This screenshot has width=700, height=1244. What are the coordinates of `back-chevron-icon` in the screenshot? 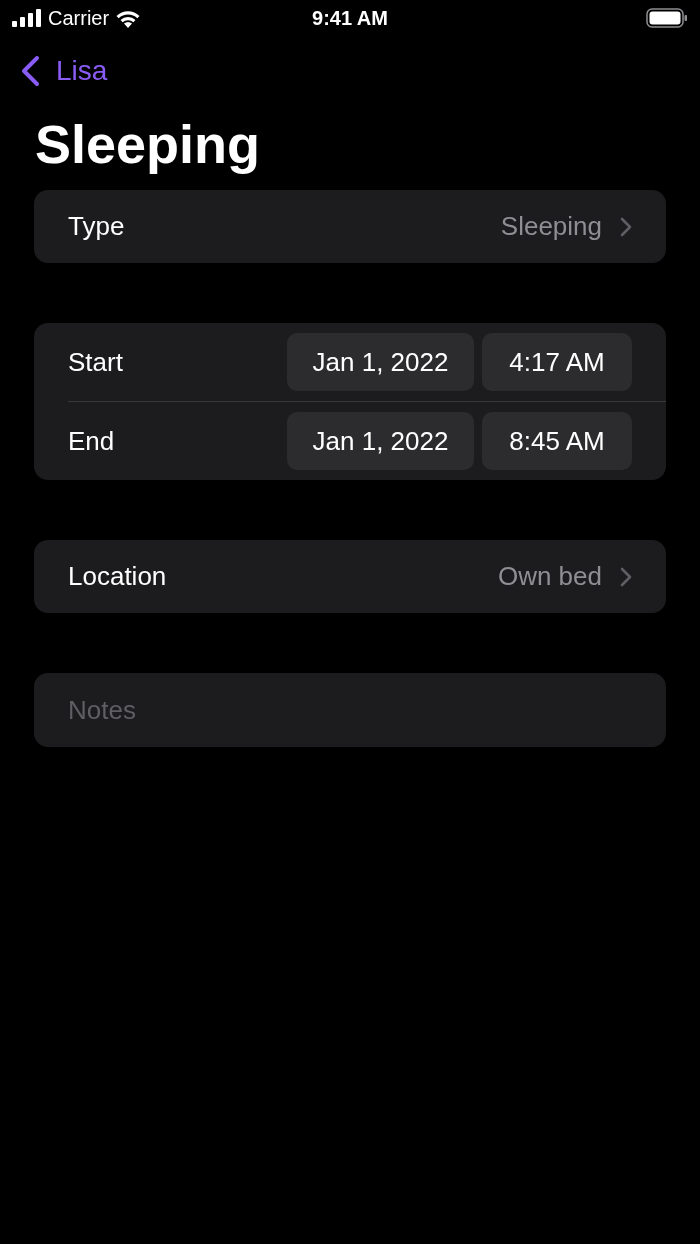 It's located at (30, 71).